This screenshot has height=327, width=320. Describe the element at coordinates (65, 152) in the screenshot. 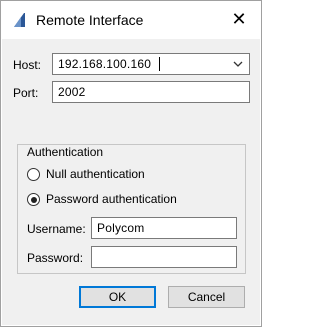

I see `authentication-group-label: Authentication` at that location.